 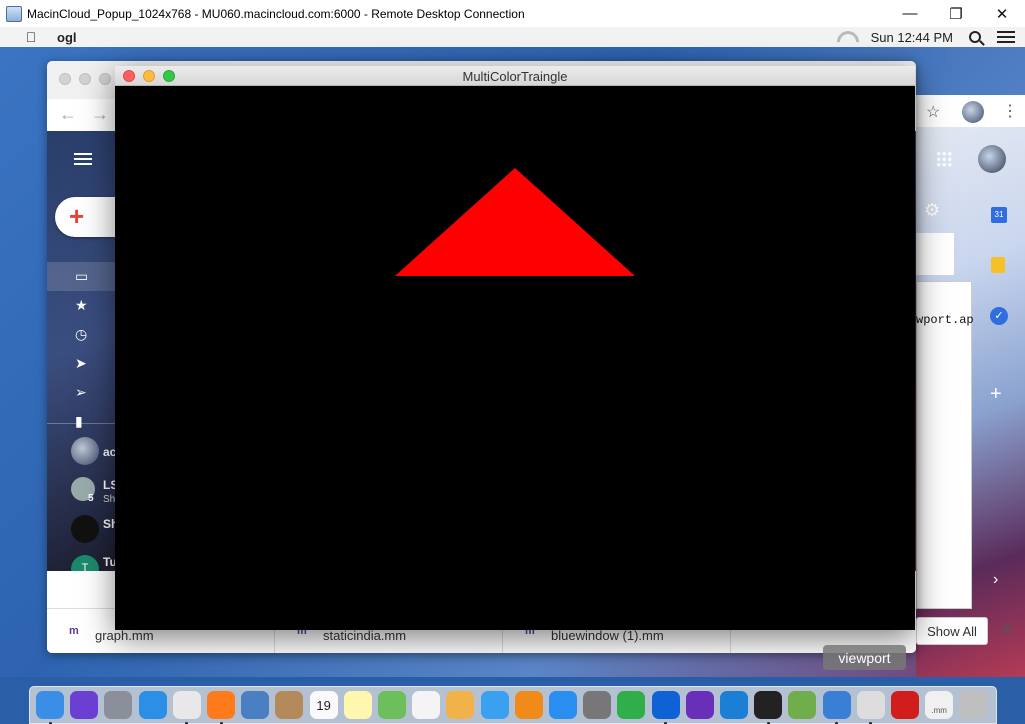 I want to click on show-all-button: Show All, so click(x=952, y=631).